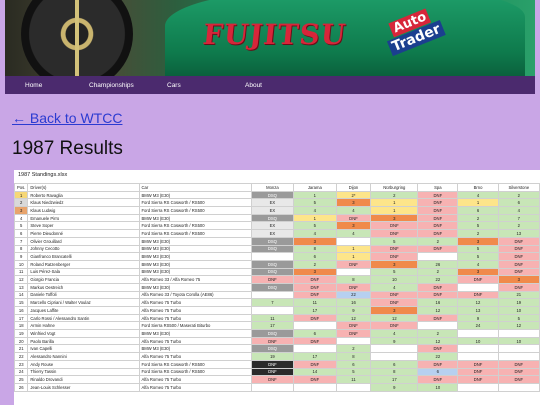 The image size is (540, 405). I want to click on driver-cell: Gianfranco Brancatelli, so click(83, 256).